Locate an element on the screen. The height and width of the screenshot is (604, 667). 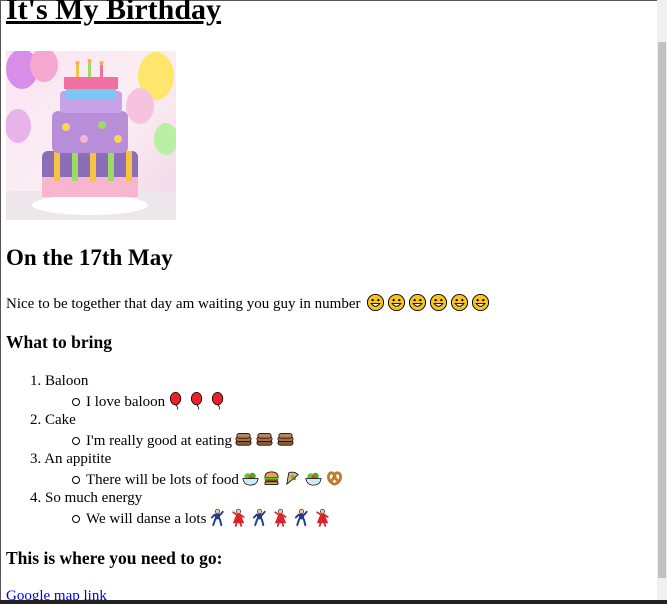
bring-item-label: 3. An appitite is located at coordinates (70, 459).